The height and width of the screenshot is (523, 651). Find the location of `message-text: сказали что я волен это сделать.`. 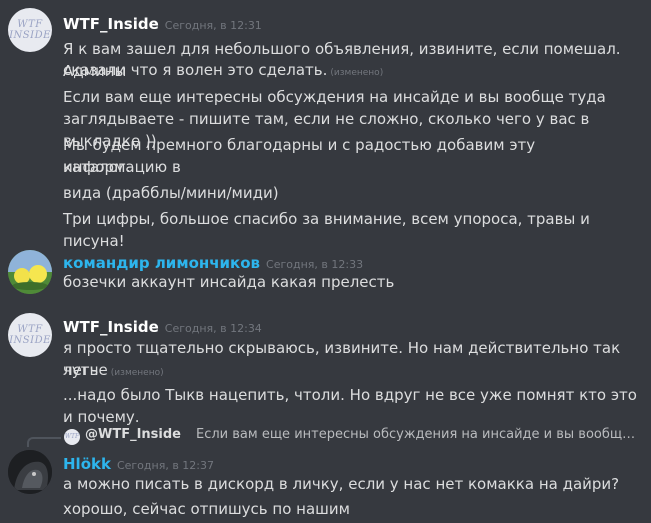

message-text: сказали что я волен это сделать. is located at coordinates (195, 70).